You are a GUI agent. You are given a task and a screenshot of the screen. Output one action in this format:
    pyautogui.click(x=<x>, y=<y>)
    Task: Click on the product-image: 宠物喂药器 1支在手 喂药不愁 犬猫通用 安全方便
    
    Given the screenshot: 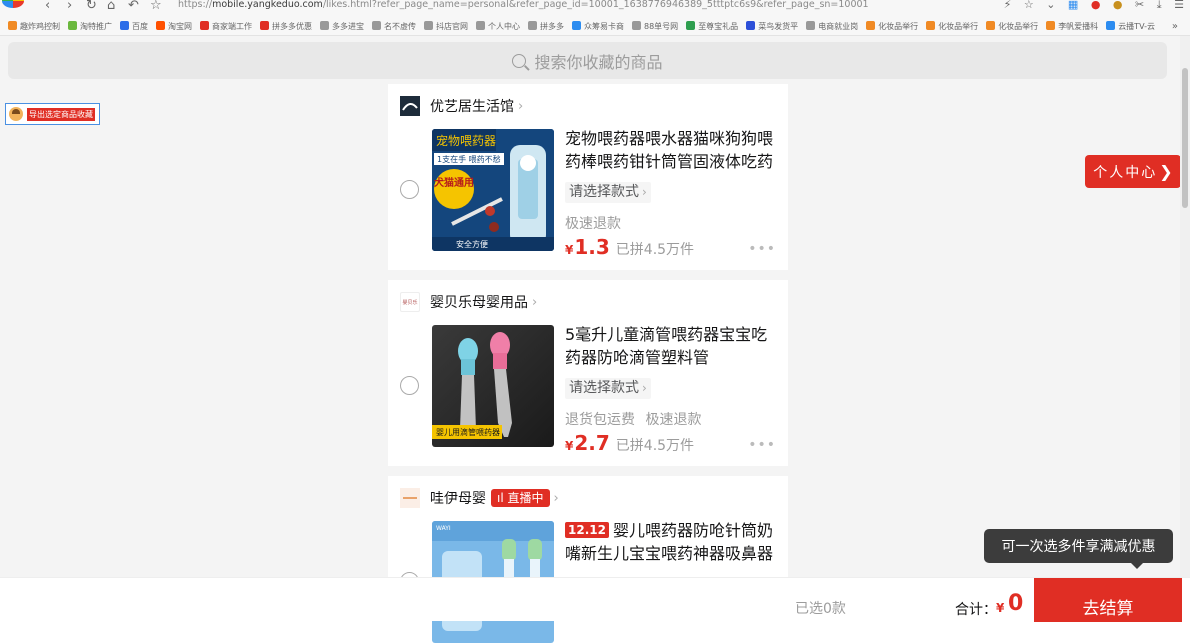 What is the action you would take?
    pyautogui.click(x=493, y=190)
    